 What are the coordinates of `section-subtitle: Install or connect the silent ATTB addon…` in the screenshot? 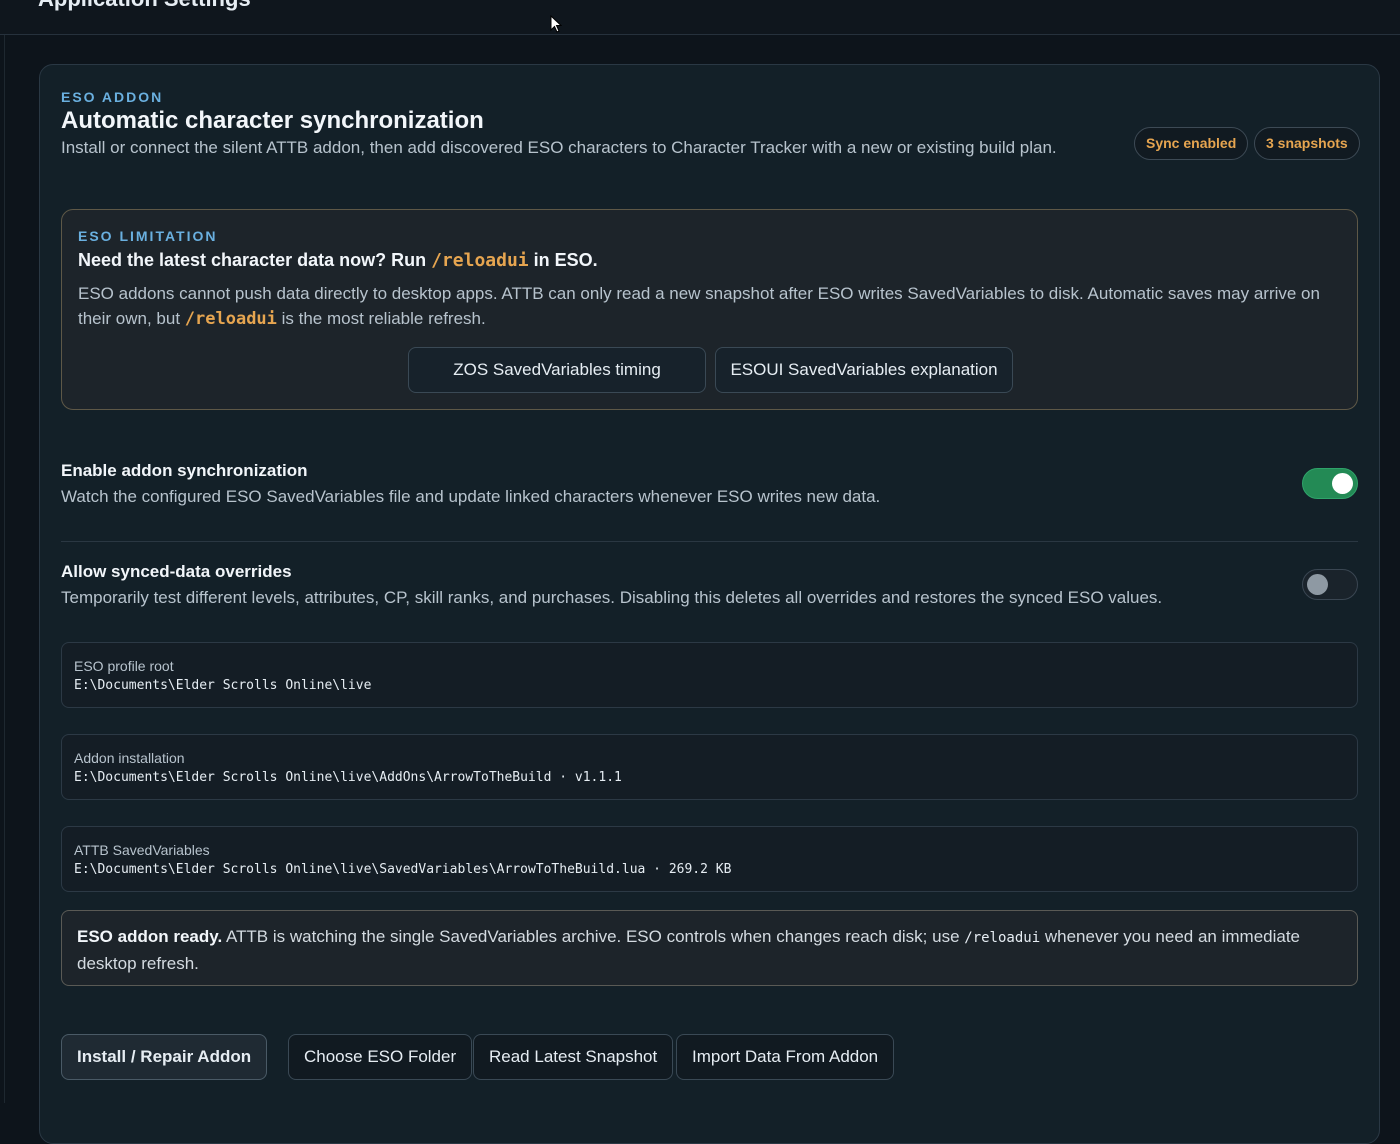 It's located at (559, 147).